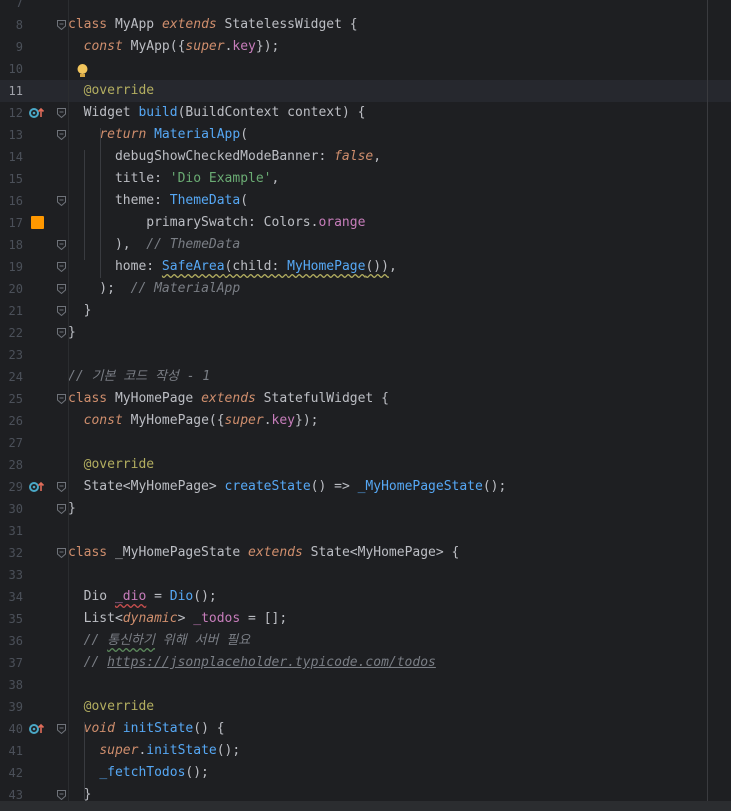 The width and height of the screenshot is (731, 811). I want to click on code-text: _fetchTodos();, so click(138, 773).